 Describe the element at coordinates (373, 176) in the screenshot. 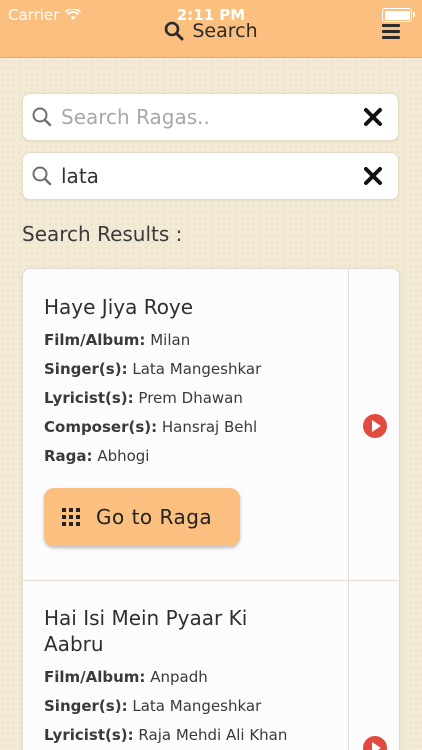

I see `clear-song-search-button` at that location.